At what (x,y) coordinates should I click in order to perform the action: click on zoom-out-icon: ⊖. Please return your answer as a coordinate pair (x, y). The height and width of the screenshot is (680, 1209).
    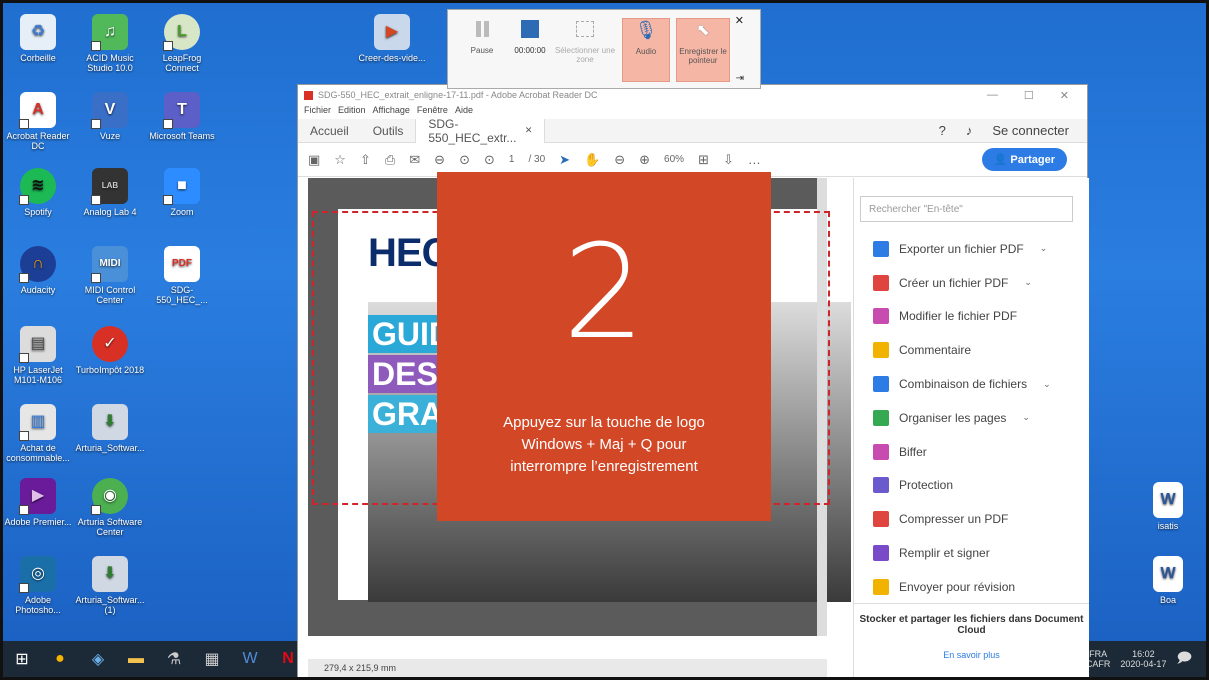
    Looking at the image, I should click on (619, 160).